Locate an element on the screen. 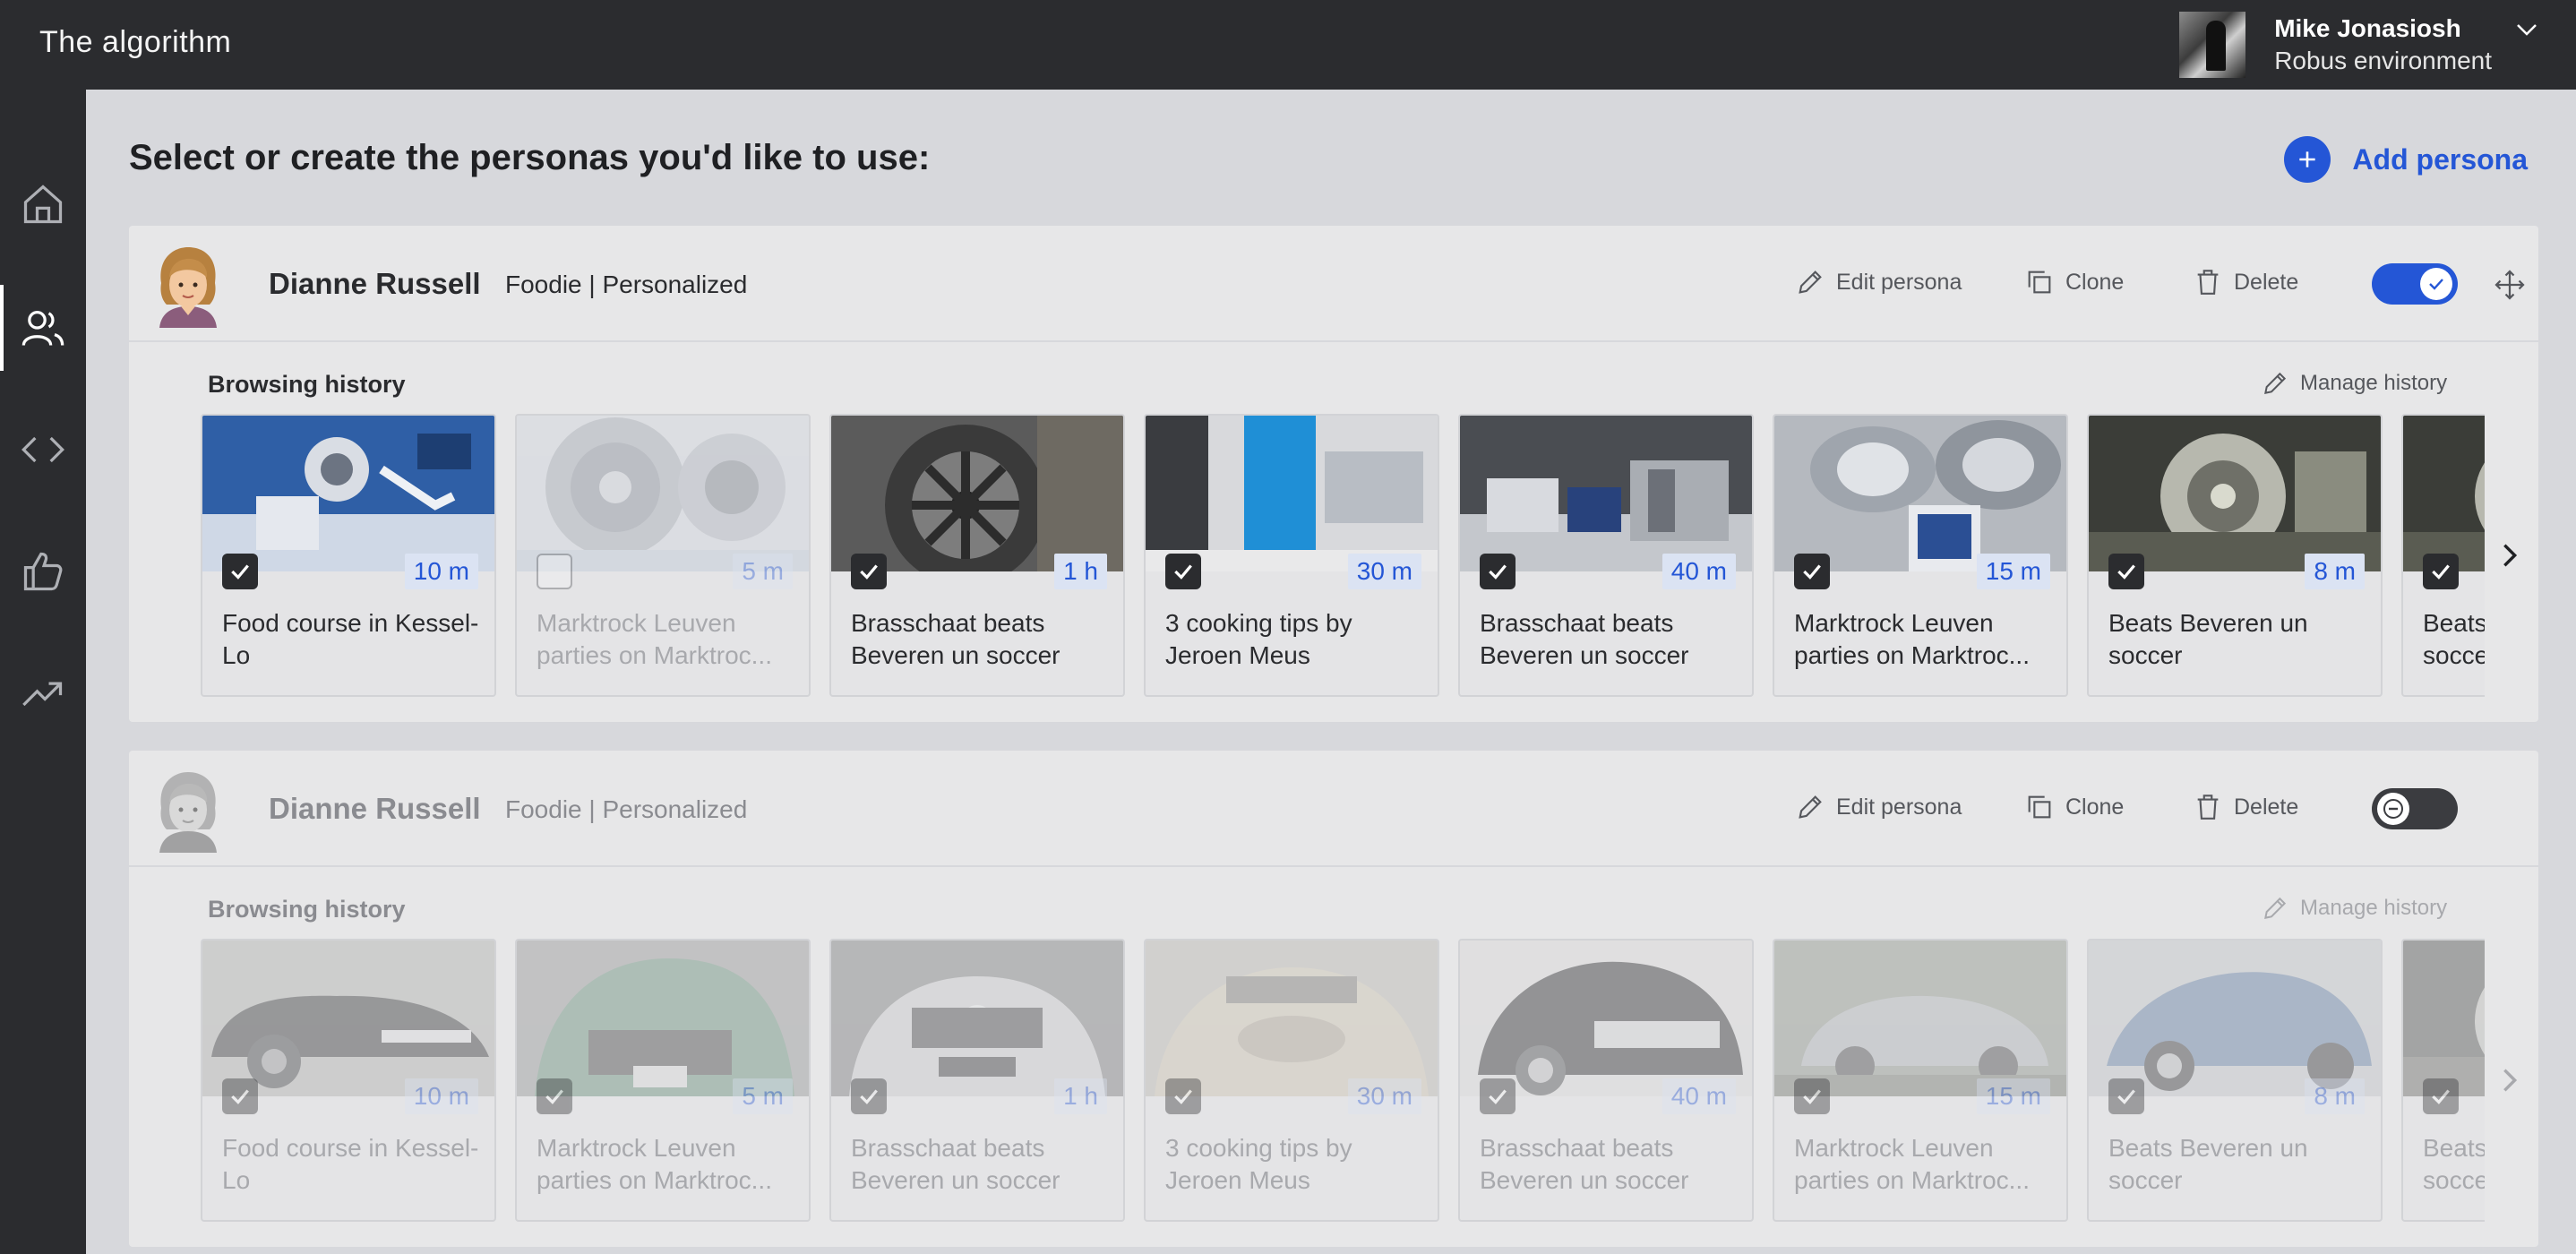 This screenshot has width=2576, height=1254. trash-icon is located at coordinates (2208, 807).